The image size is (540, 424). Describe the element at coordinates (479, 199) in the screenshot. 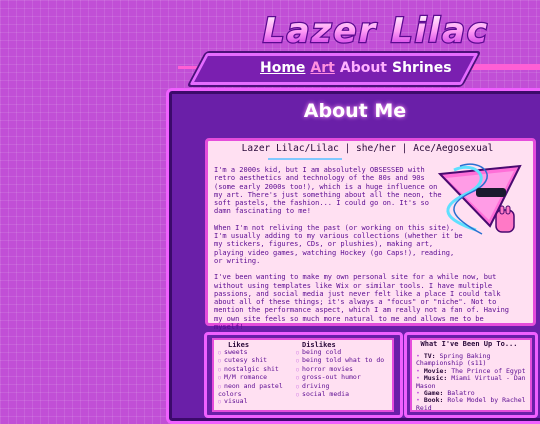

I see `retro-triangle-art` at that location.